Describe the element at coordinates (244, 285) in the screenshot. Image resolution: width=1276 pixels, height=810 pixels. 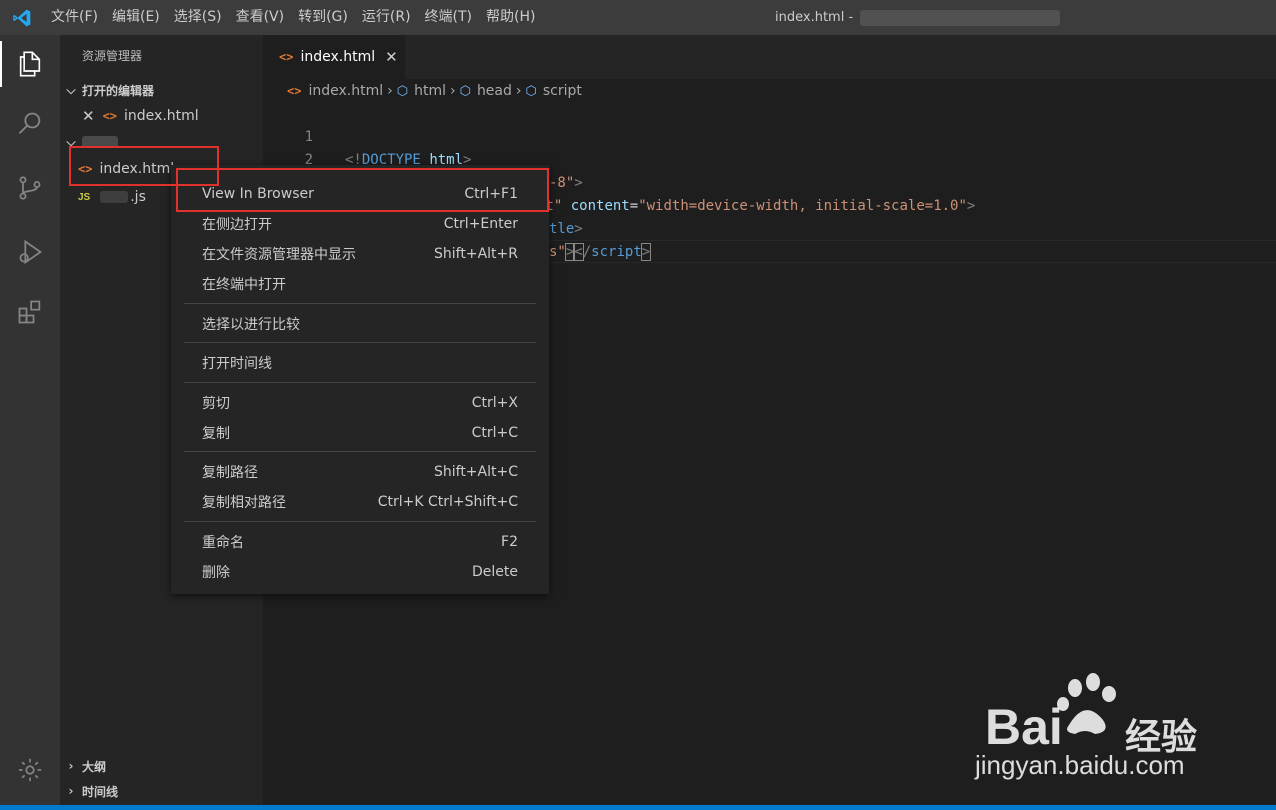
I see `menu-item-label: 在终端中打开` at that location.